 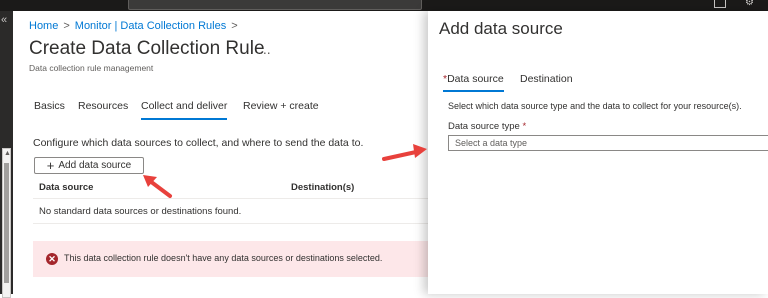 I want to click on column-data-source: Data source, so click(x=66, y=187).